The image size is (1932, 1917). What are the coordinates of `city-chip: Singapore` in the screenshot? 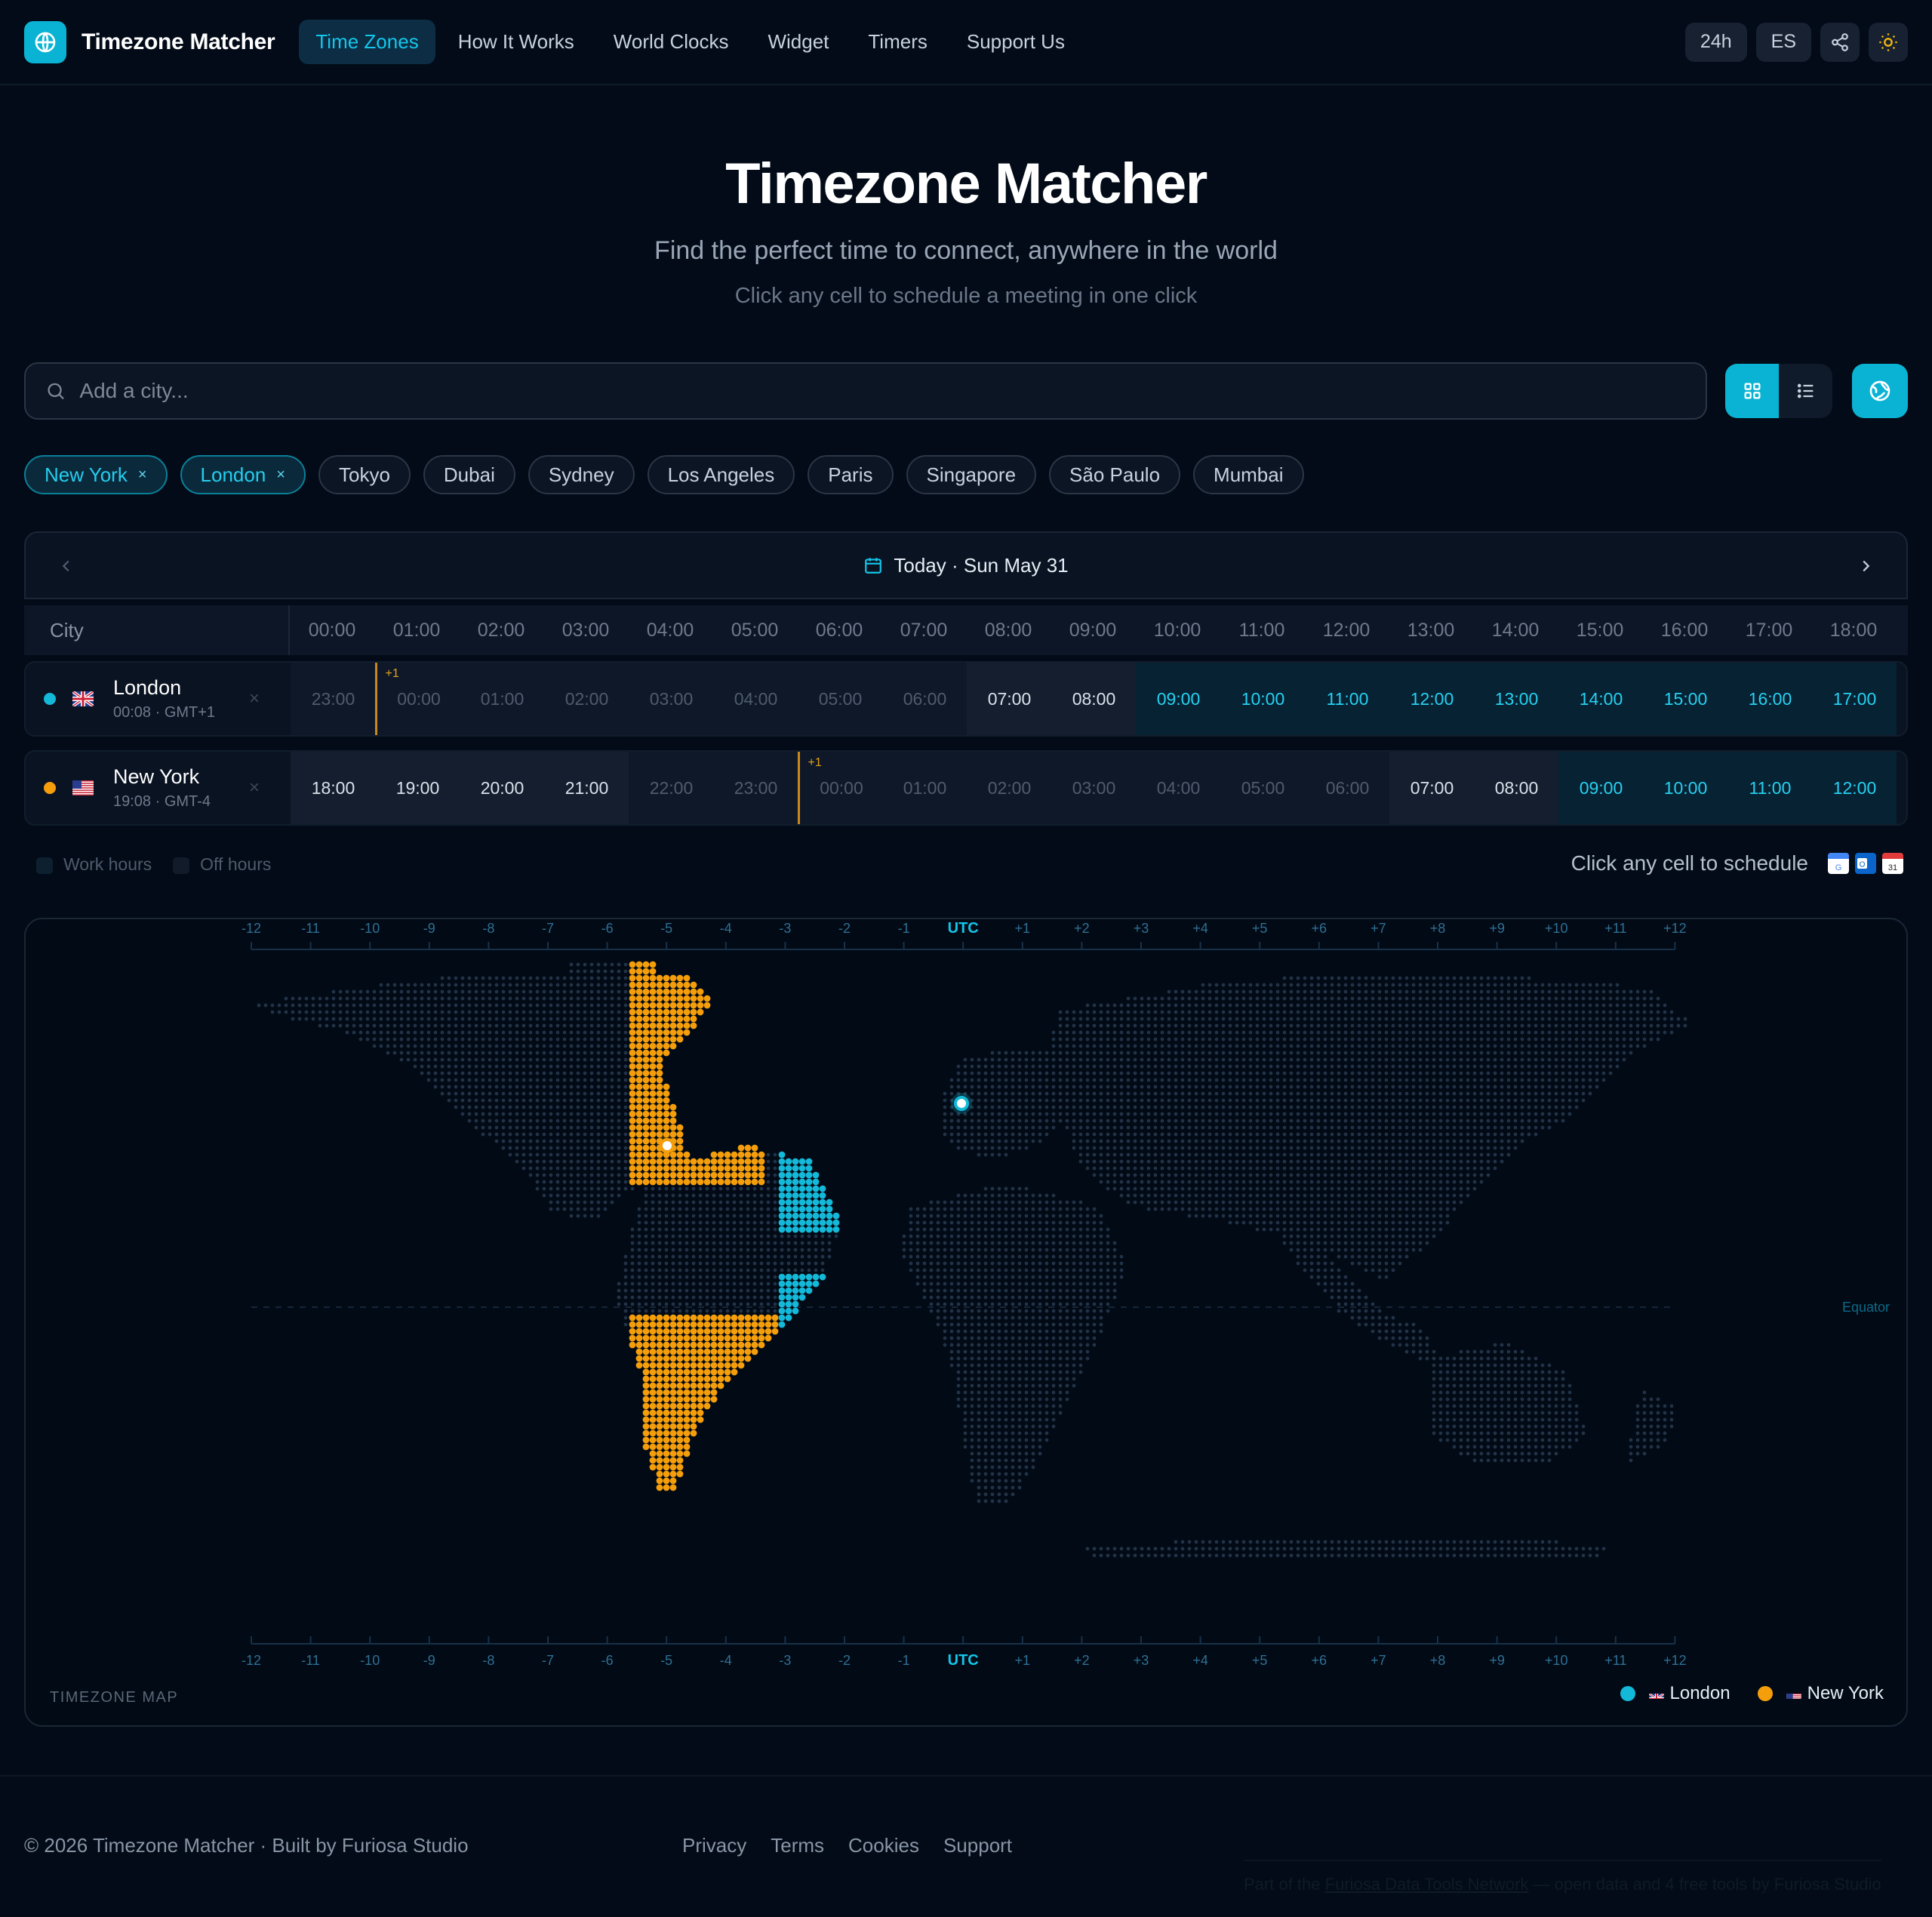 It's located at (971, 475).